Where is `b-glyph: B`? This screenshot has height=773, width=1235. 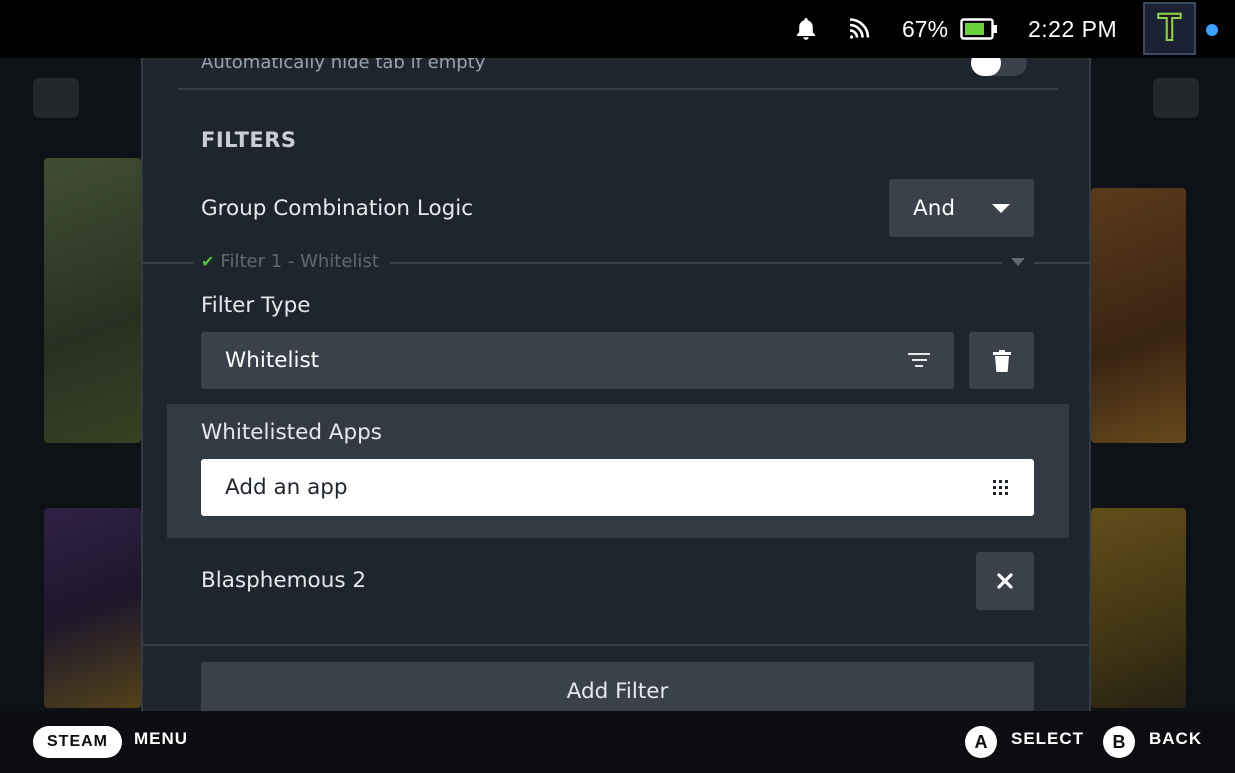 b-glyph: B is located at coordinates (1119, 741).